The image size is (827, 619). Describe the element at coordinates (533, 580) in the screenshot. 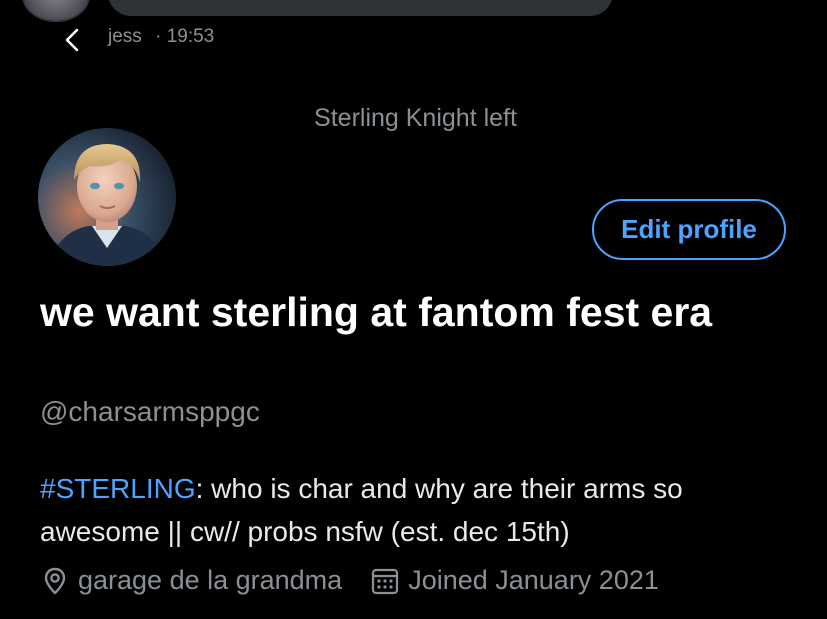

I see `profile-joined-date: Joined January 2021` at that location.